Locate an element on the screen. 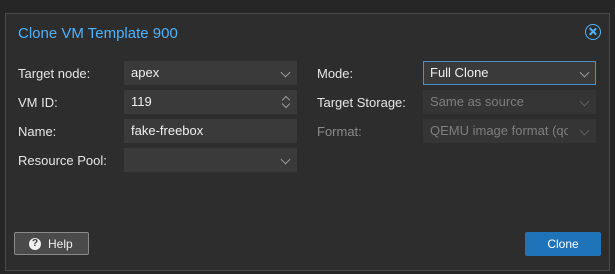  mode-value: Full Clone is located at coordinates (459, 72).